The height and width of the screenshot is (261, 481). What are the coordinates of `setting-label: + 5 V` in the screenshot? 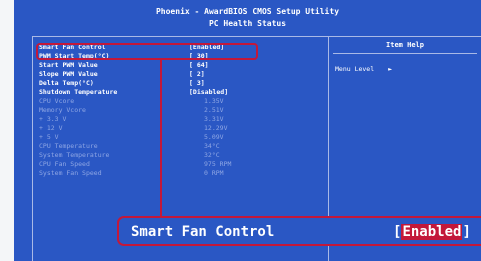 It's located at (49, 137).